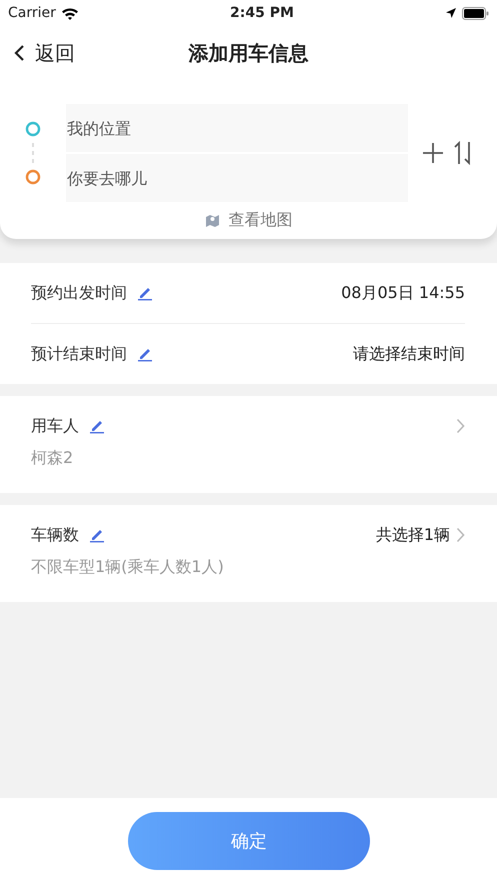 The image size is (497, 883). What do you see at coordinates (413, 535) in the screenshot?
I see `field-value: 共选择1辆` at bounding box center [413, 535].